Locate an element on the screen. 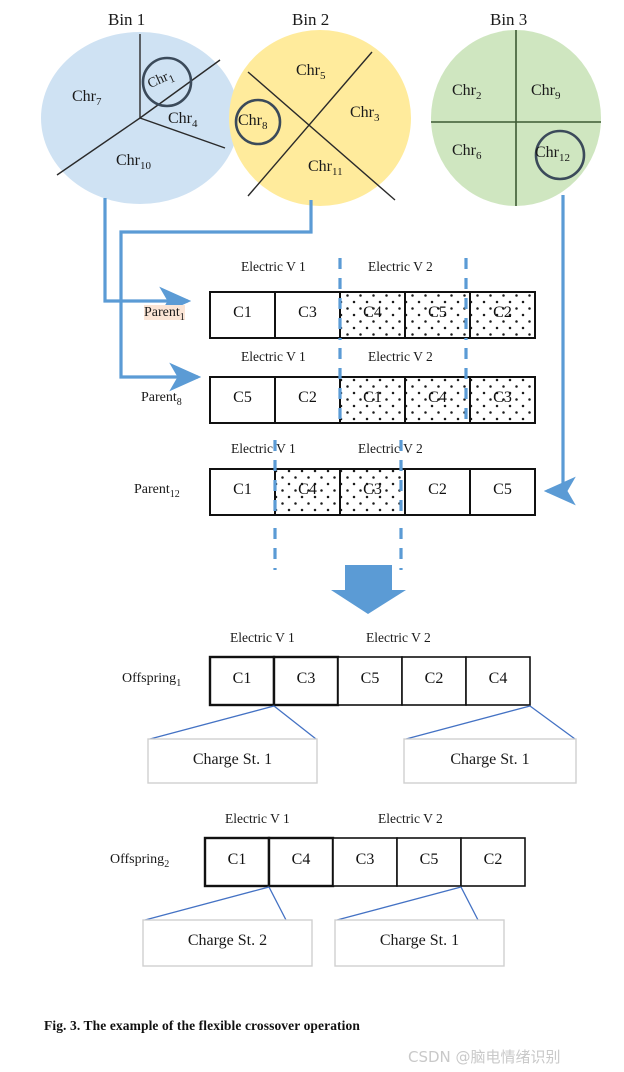 Image resolution: width=624 pixels, height=1072 pixels. chr-label-bin2-chr3: Chr3 is located at coordinates (365, 114).